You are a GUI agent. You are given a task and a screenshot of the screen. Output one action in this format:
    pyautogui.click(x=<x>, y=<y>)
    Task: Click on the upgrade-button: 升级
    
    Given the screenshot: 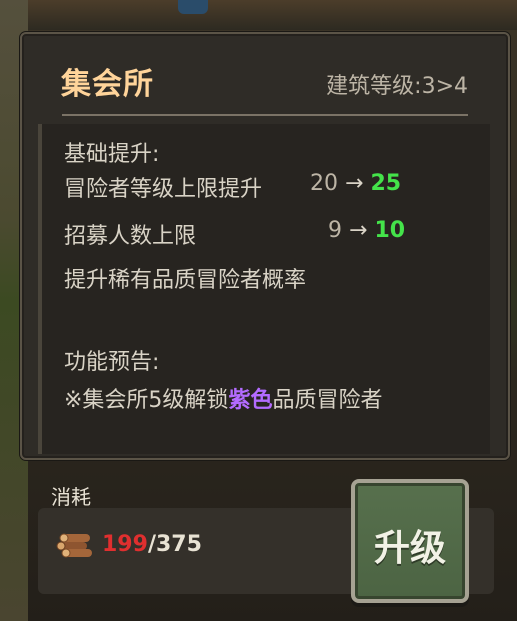 What is the action you would take?
    pyautogui.click(x=410, y=541)
    